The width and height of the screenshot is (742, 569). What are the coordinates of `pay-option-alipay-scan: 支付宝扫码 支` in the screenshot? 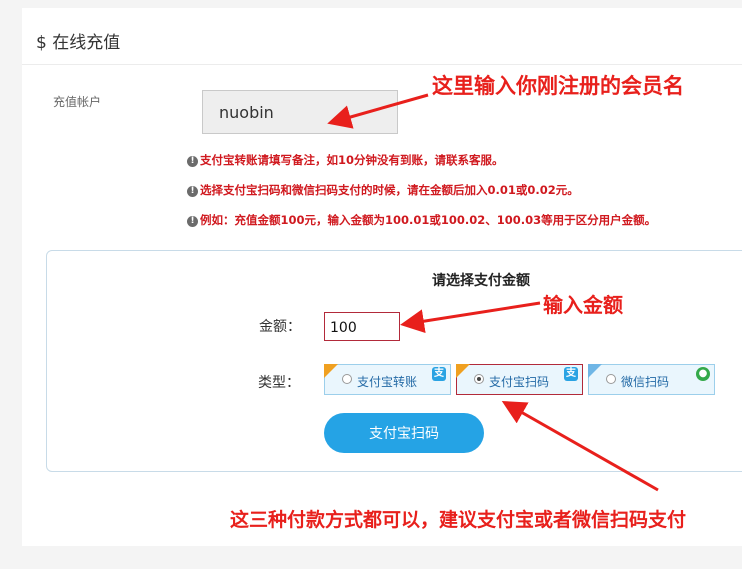 It's located at (519, 379).